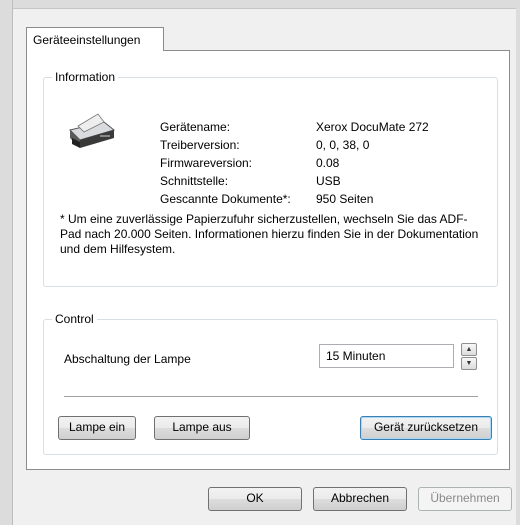 This screenshot has height=525, width=520. What do you see at coordinates (194, 181) in the screenshot?
I see `interface-label: Schnittstelle:` at bounding box center [194, 181].